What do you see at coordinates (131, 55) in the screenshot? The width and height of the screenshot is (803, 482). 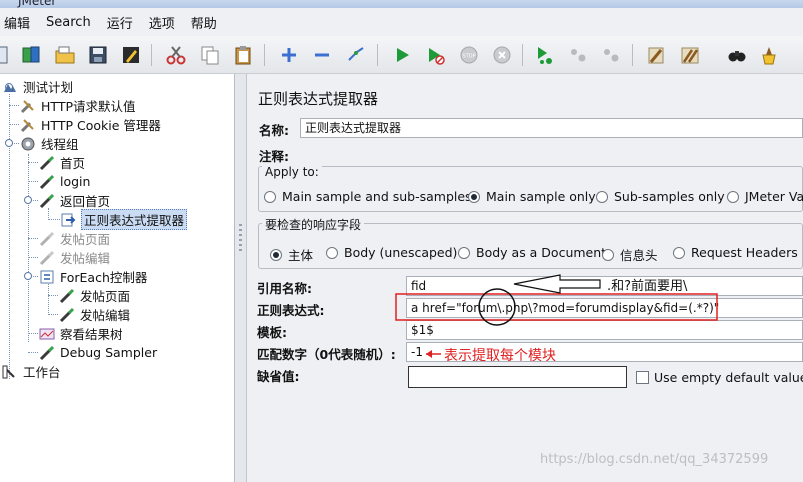 I see `edit-icon` at bounding box center [131, 55].